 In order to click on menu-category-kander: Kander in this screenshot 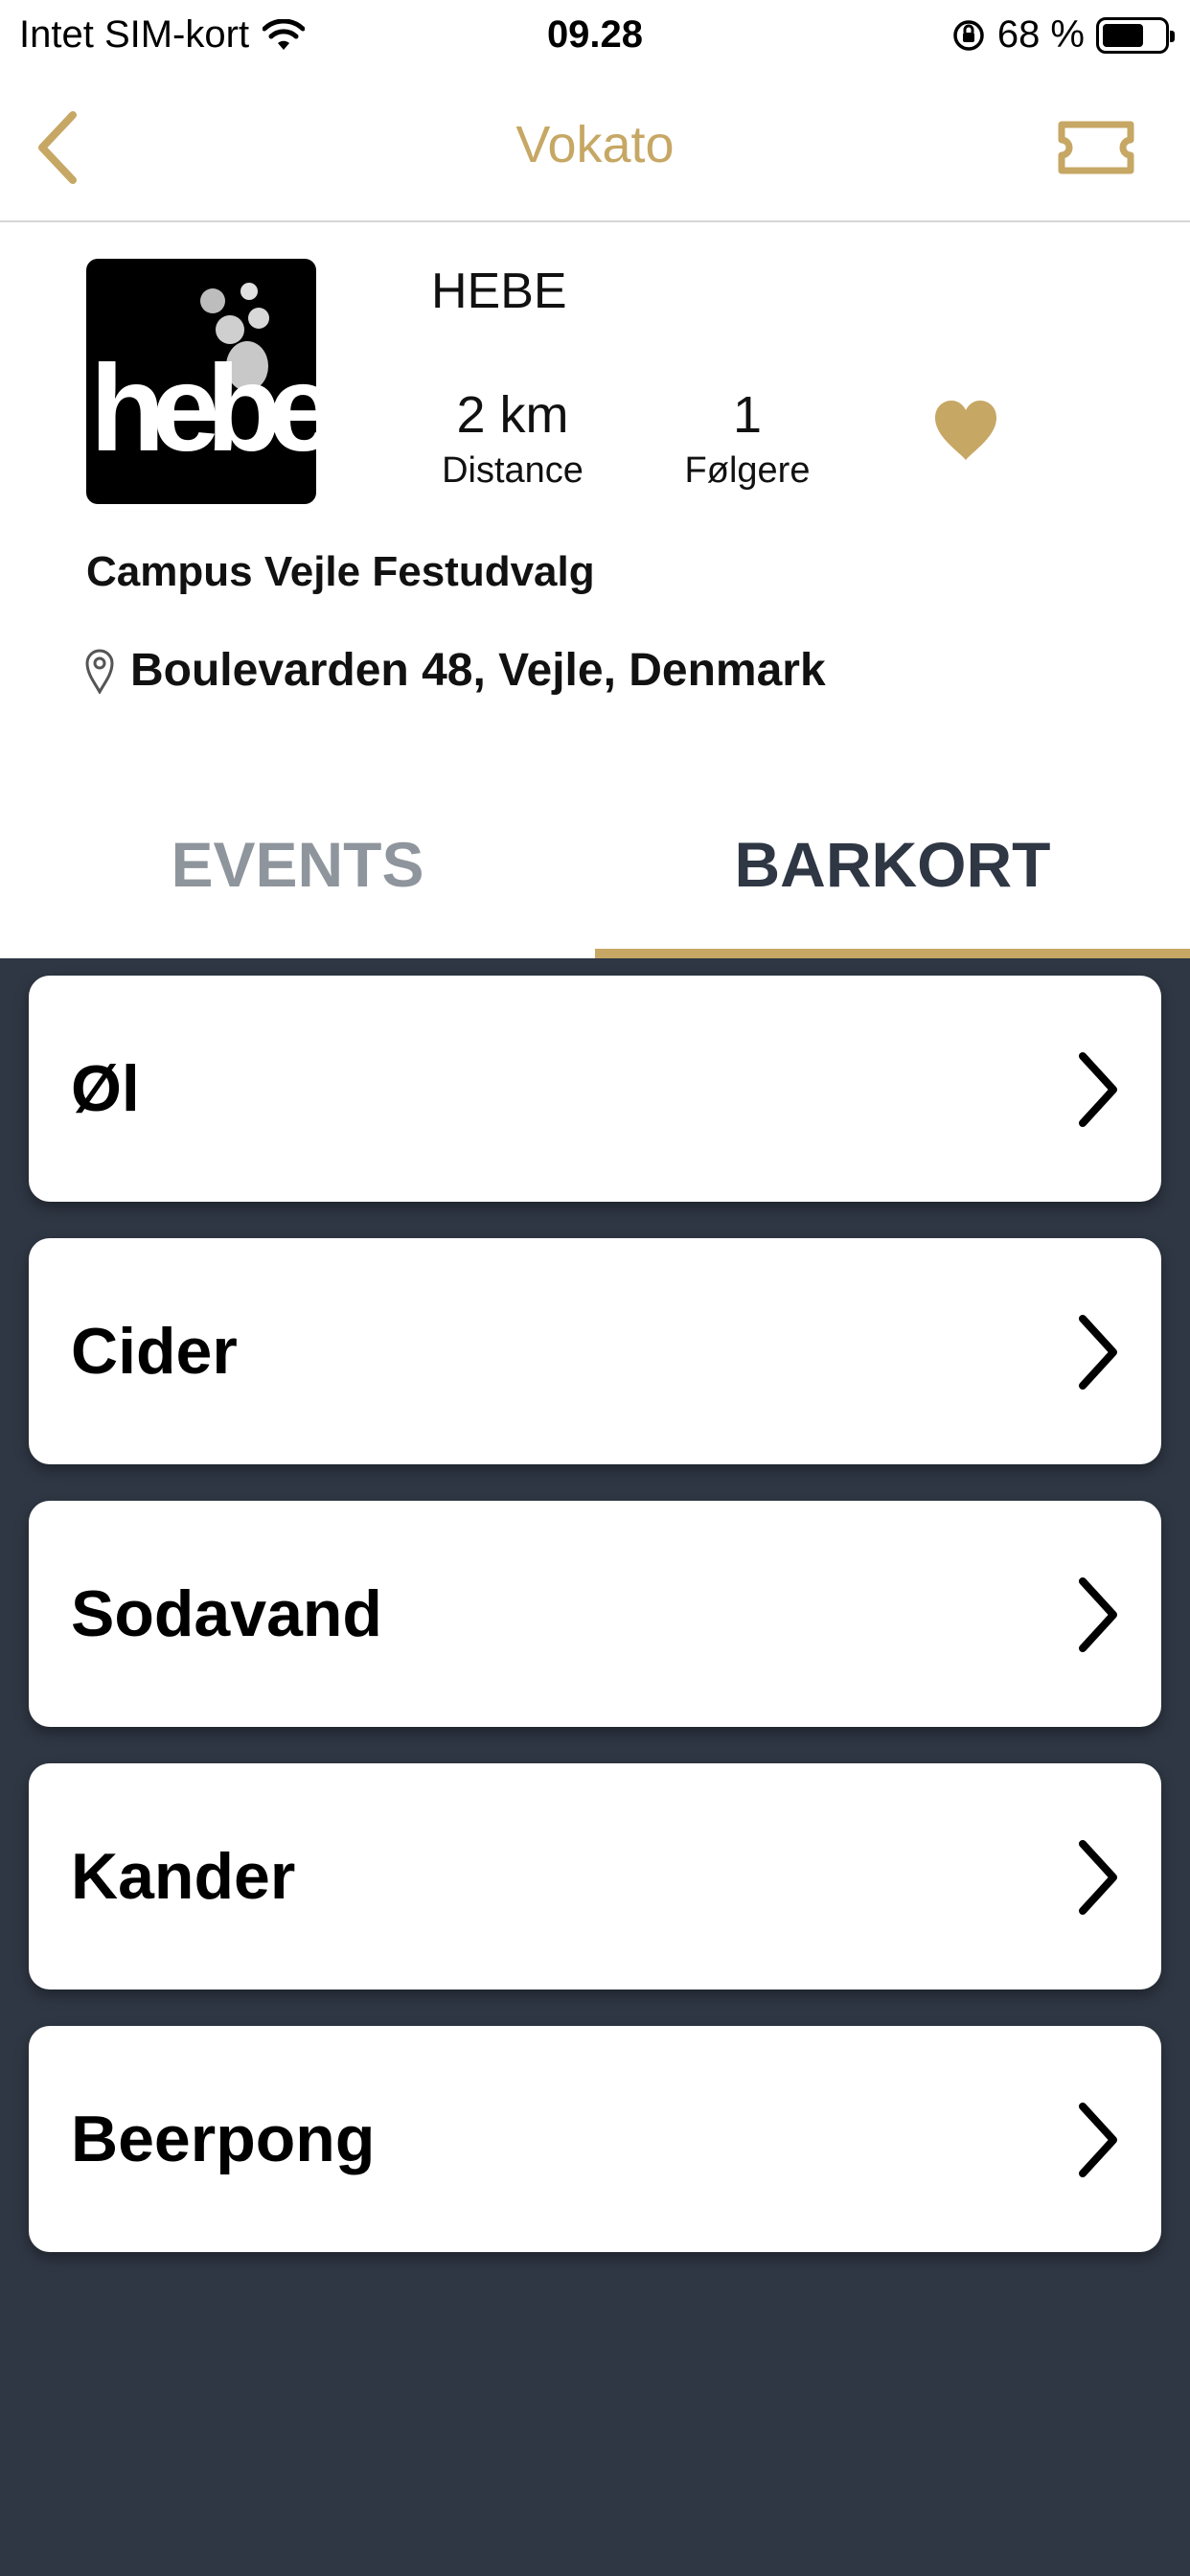, I will do `click(595, 1876)`.